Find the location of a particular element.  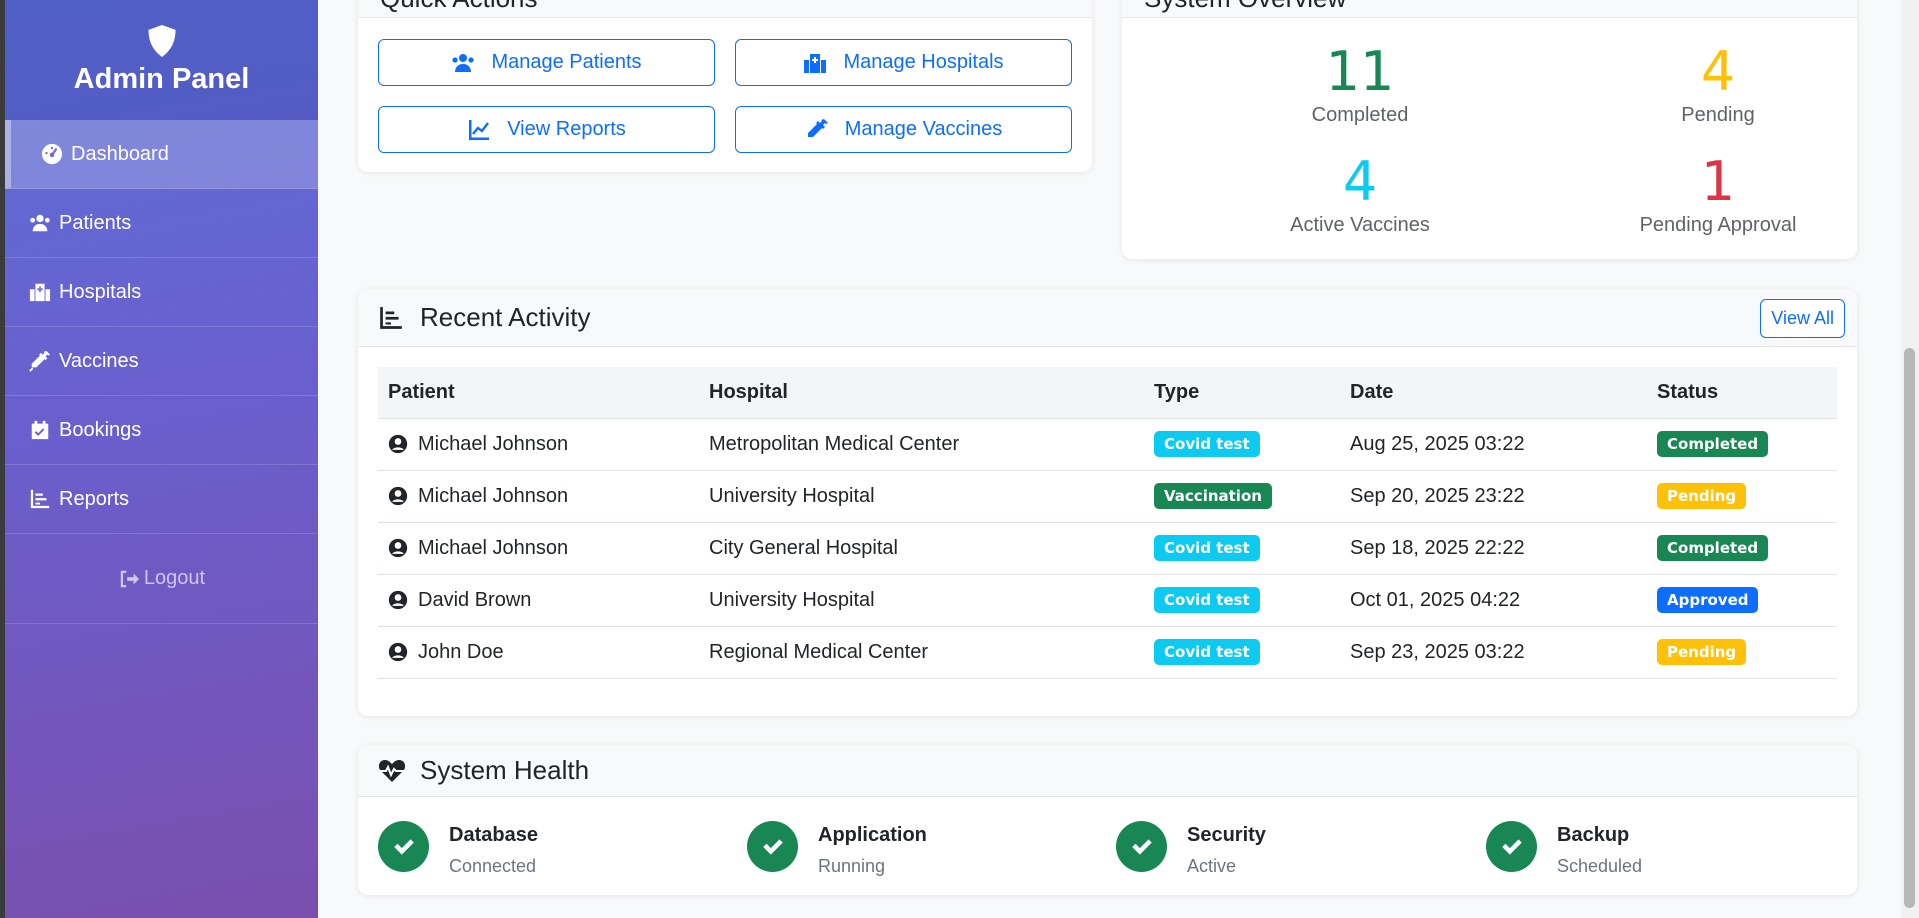

recent-activity-header: Recent Activity View All is located at coordinates (1107, 318).